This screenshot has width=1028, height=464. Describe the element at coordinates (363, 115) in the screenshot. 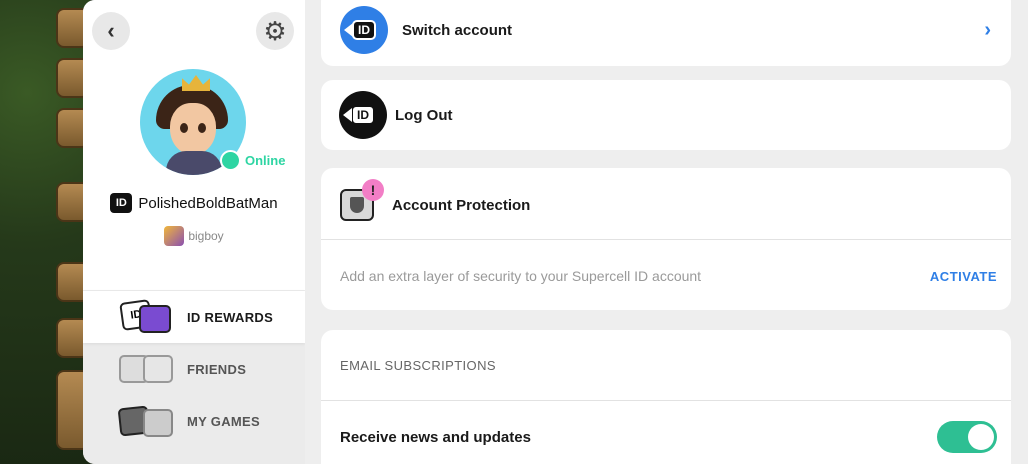

I see `log-out-icon: ID` at that location.